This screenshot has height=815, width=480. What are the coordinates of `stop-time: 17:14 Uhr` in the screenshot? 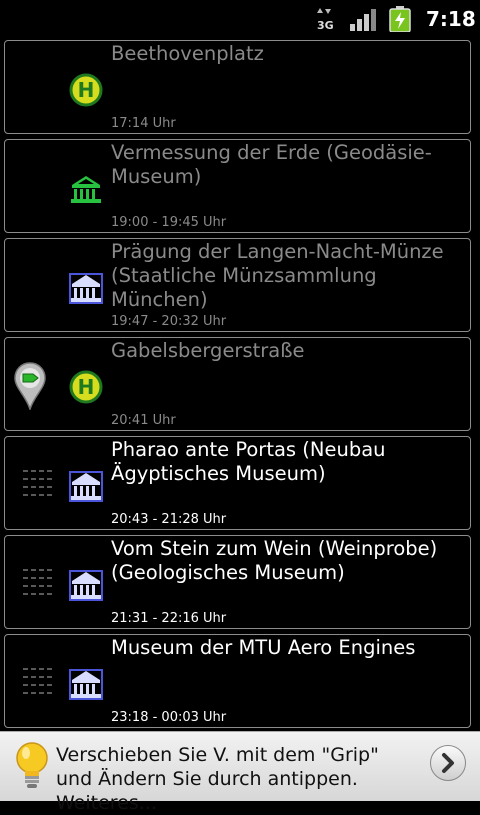 It's located at (143, 123).